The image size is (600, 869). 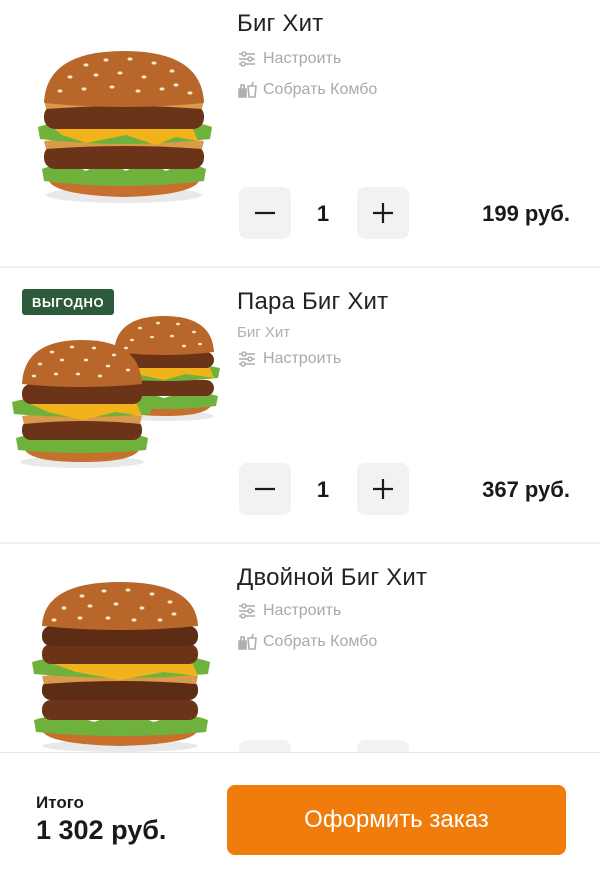 What do you see at coordinates (101, 830) in the screenshot?
I see `total-value: 1 302 руб.` at bounding box center [101, 830].